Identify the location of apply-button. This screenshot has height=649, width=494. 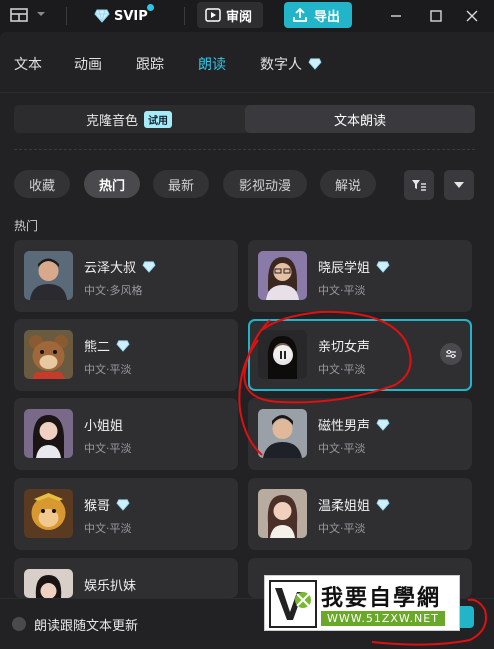
(467, 617).